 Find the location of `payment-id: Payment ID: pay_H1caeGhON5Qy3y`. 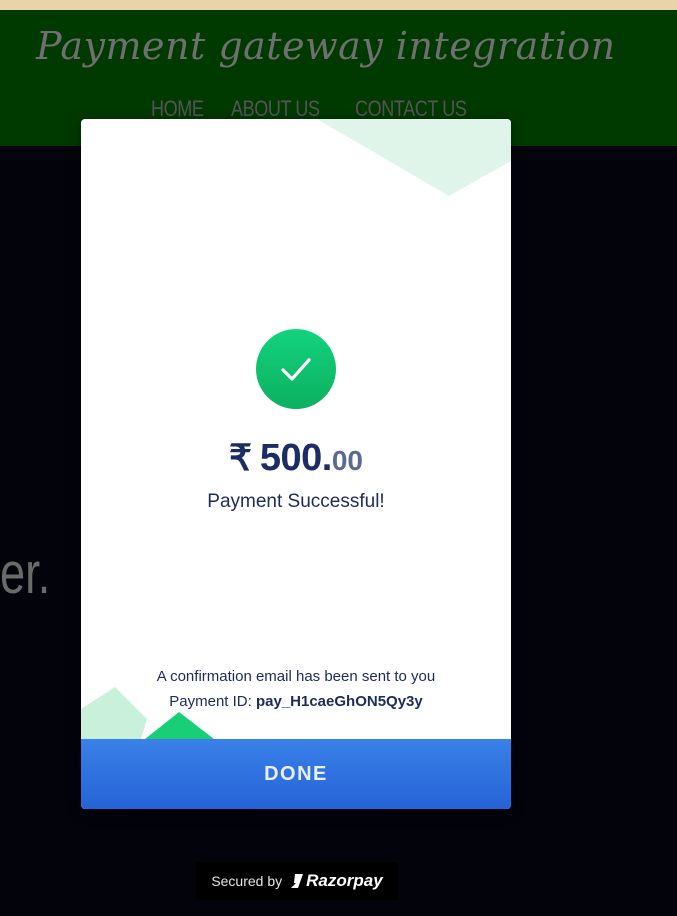

payment-id: Payment ID: pay_H1caeGhON5Qy3y is located at coordinates (296, 701).